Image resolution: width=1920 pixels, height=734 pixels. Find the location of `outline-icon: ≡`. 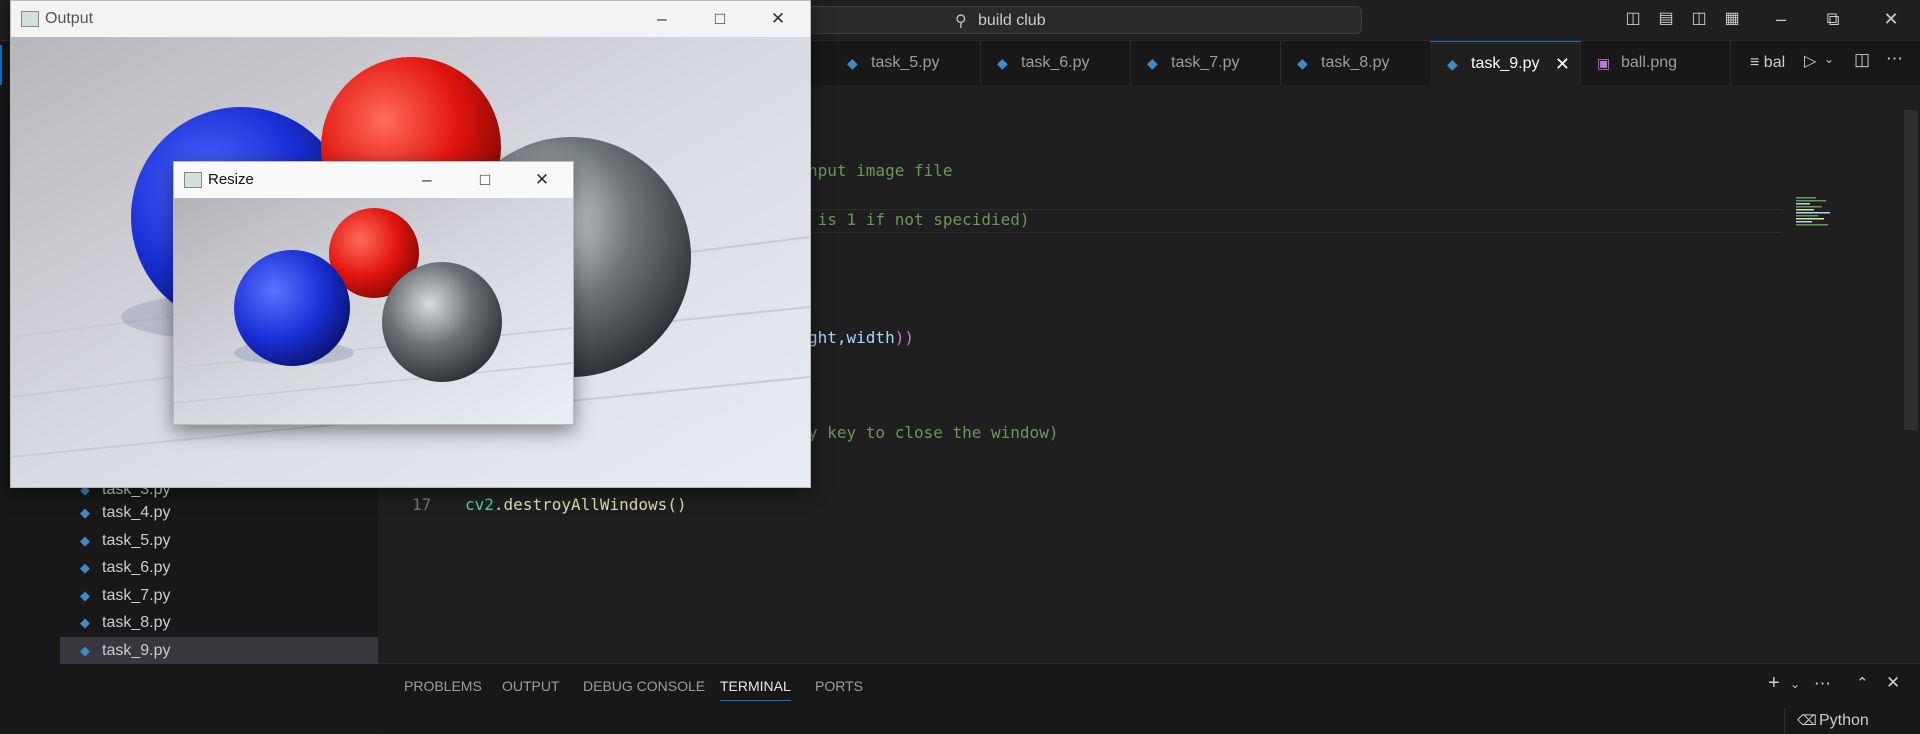

outline-icon: ≡ is located at coordinates (1755, 62).